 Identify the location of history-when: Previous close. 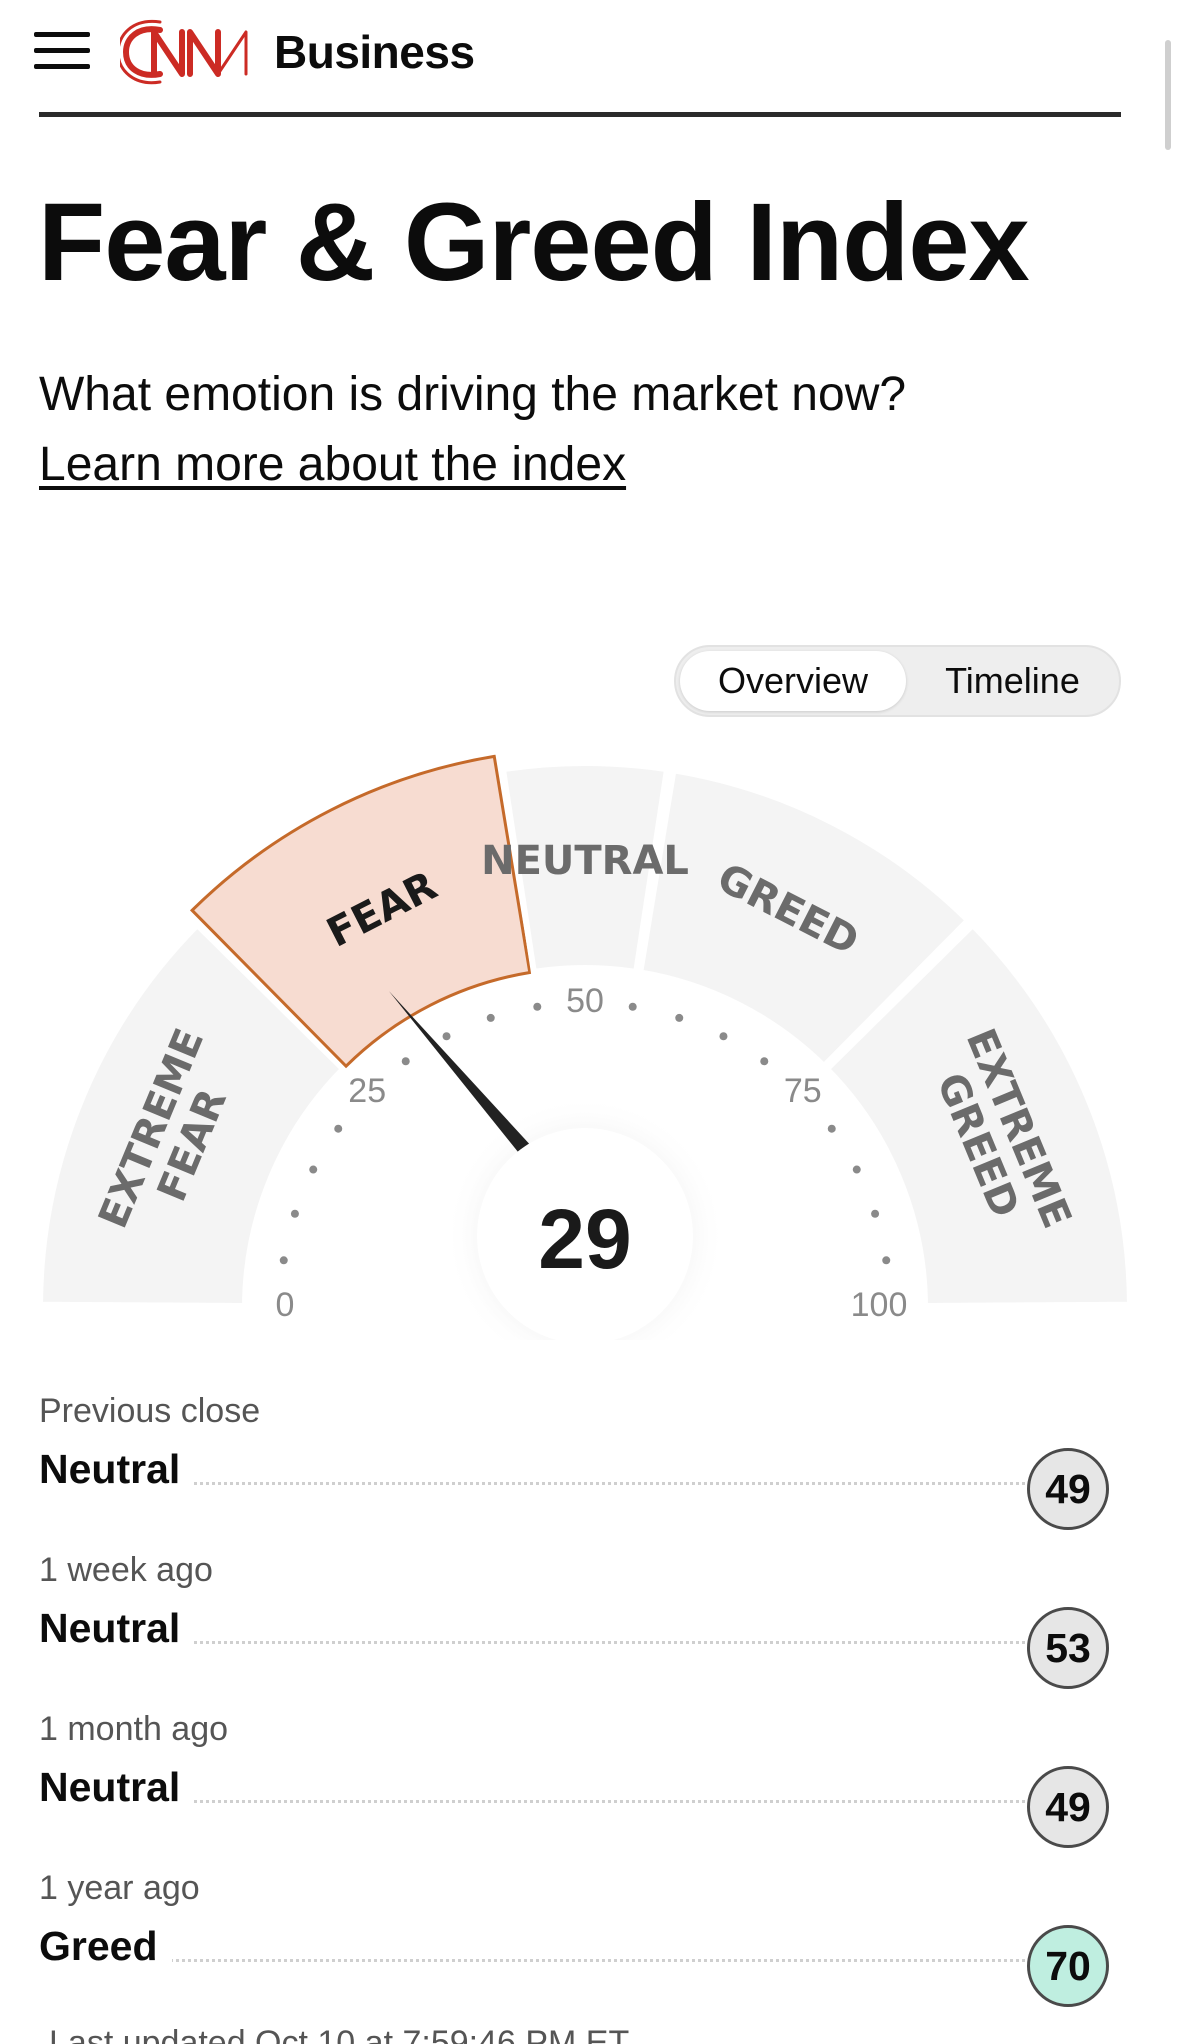
(150, 1411).